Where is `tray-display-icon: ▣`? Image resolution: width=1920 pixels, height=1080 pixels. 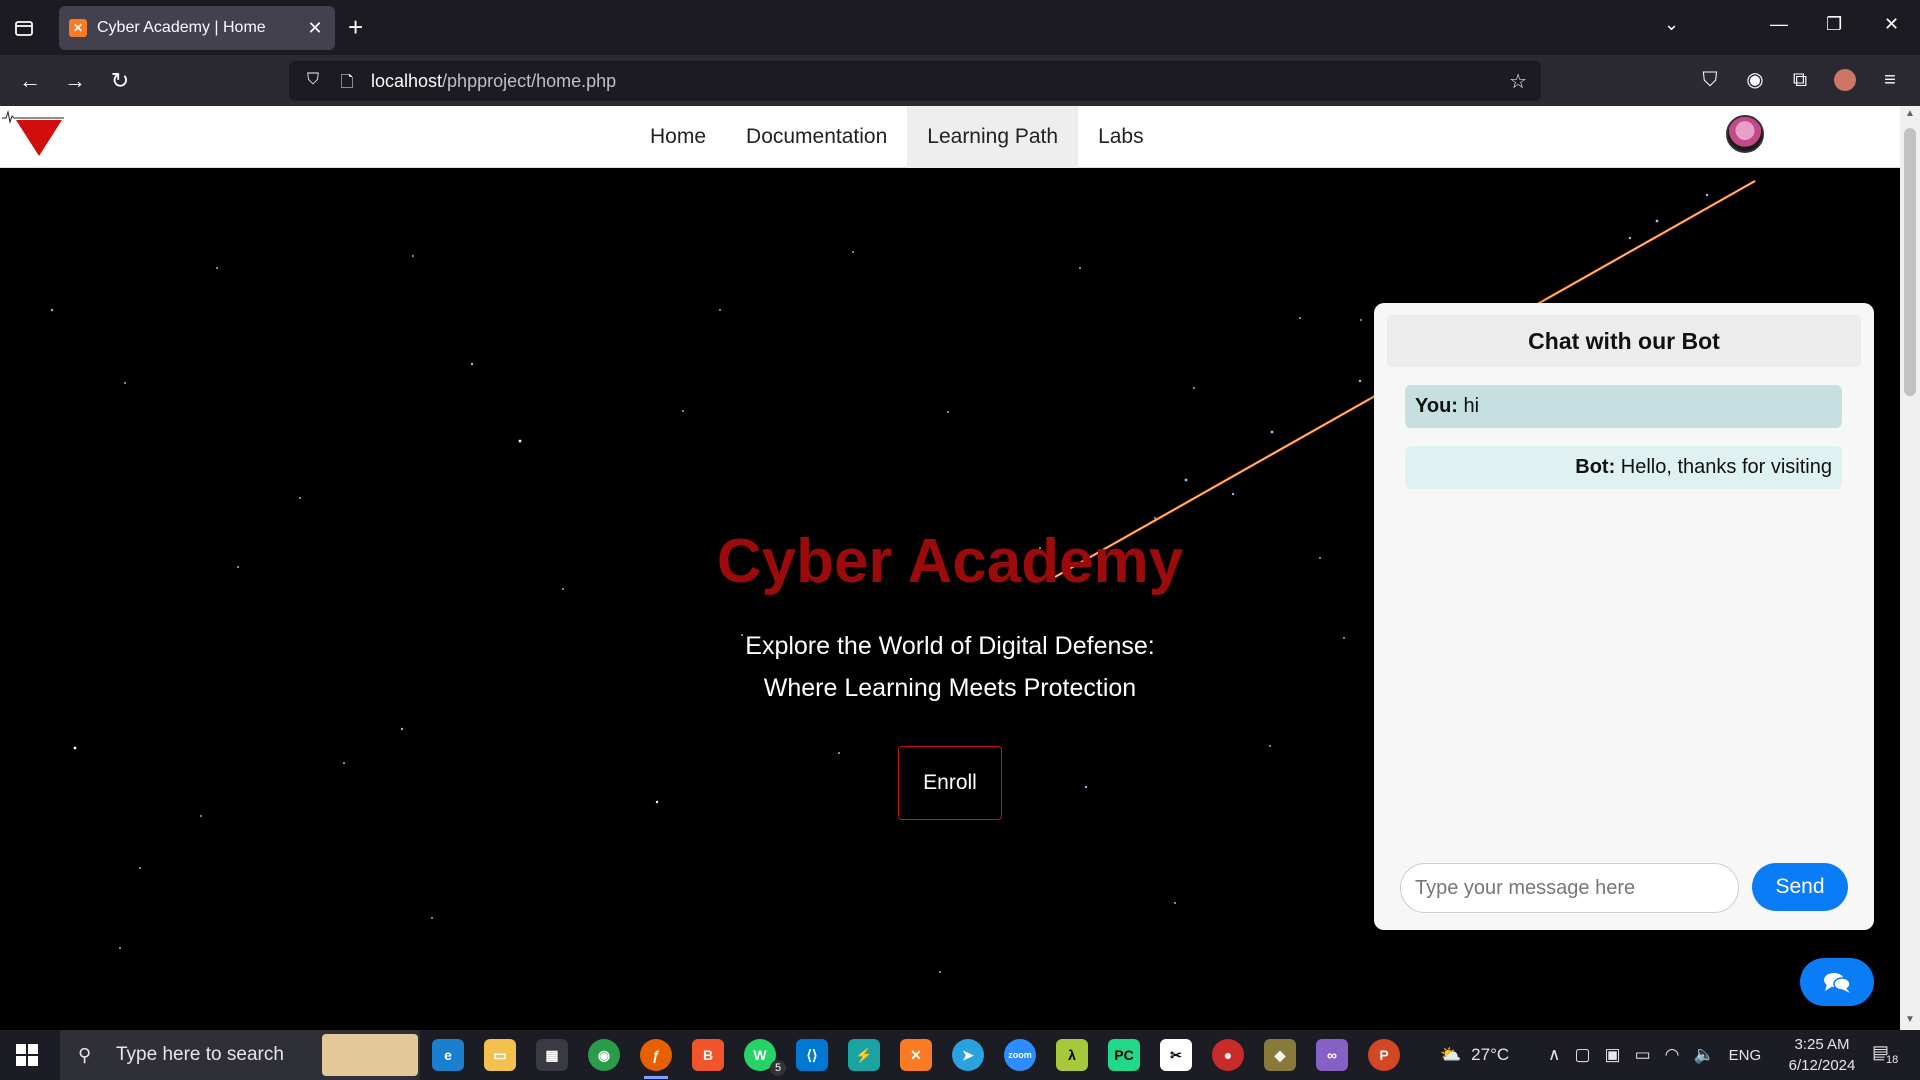
tray-display-icon: ▣ is located at coordinates (1613, 1055).